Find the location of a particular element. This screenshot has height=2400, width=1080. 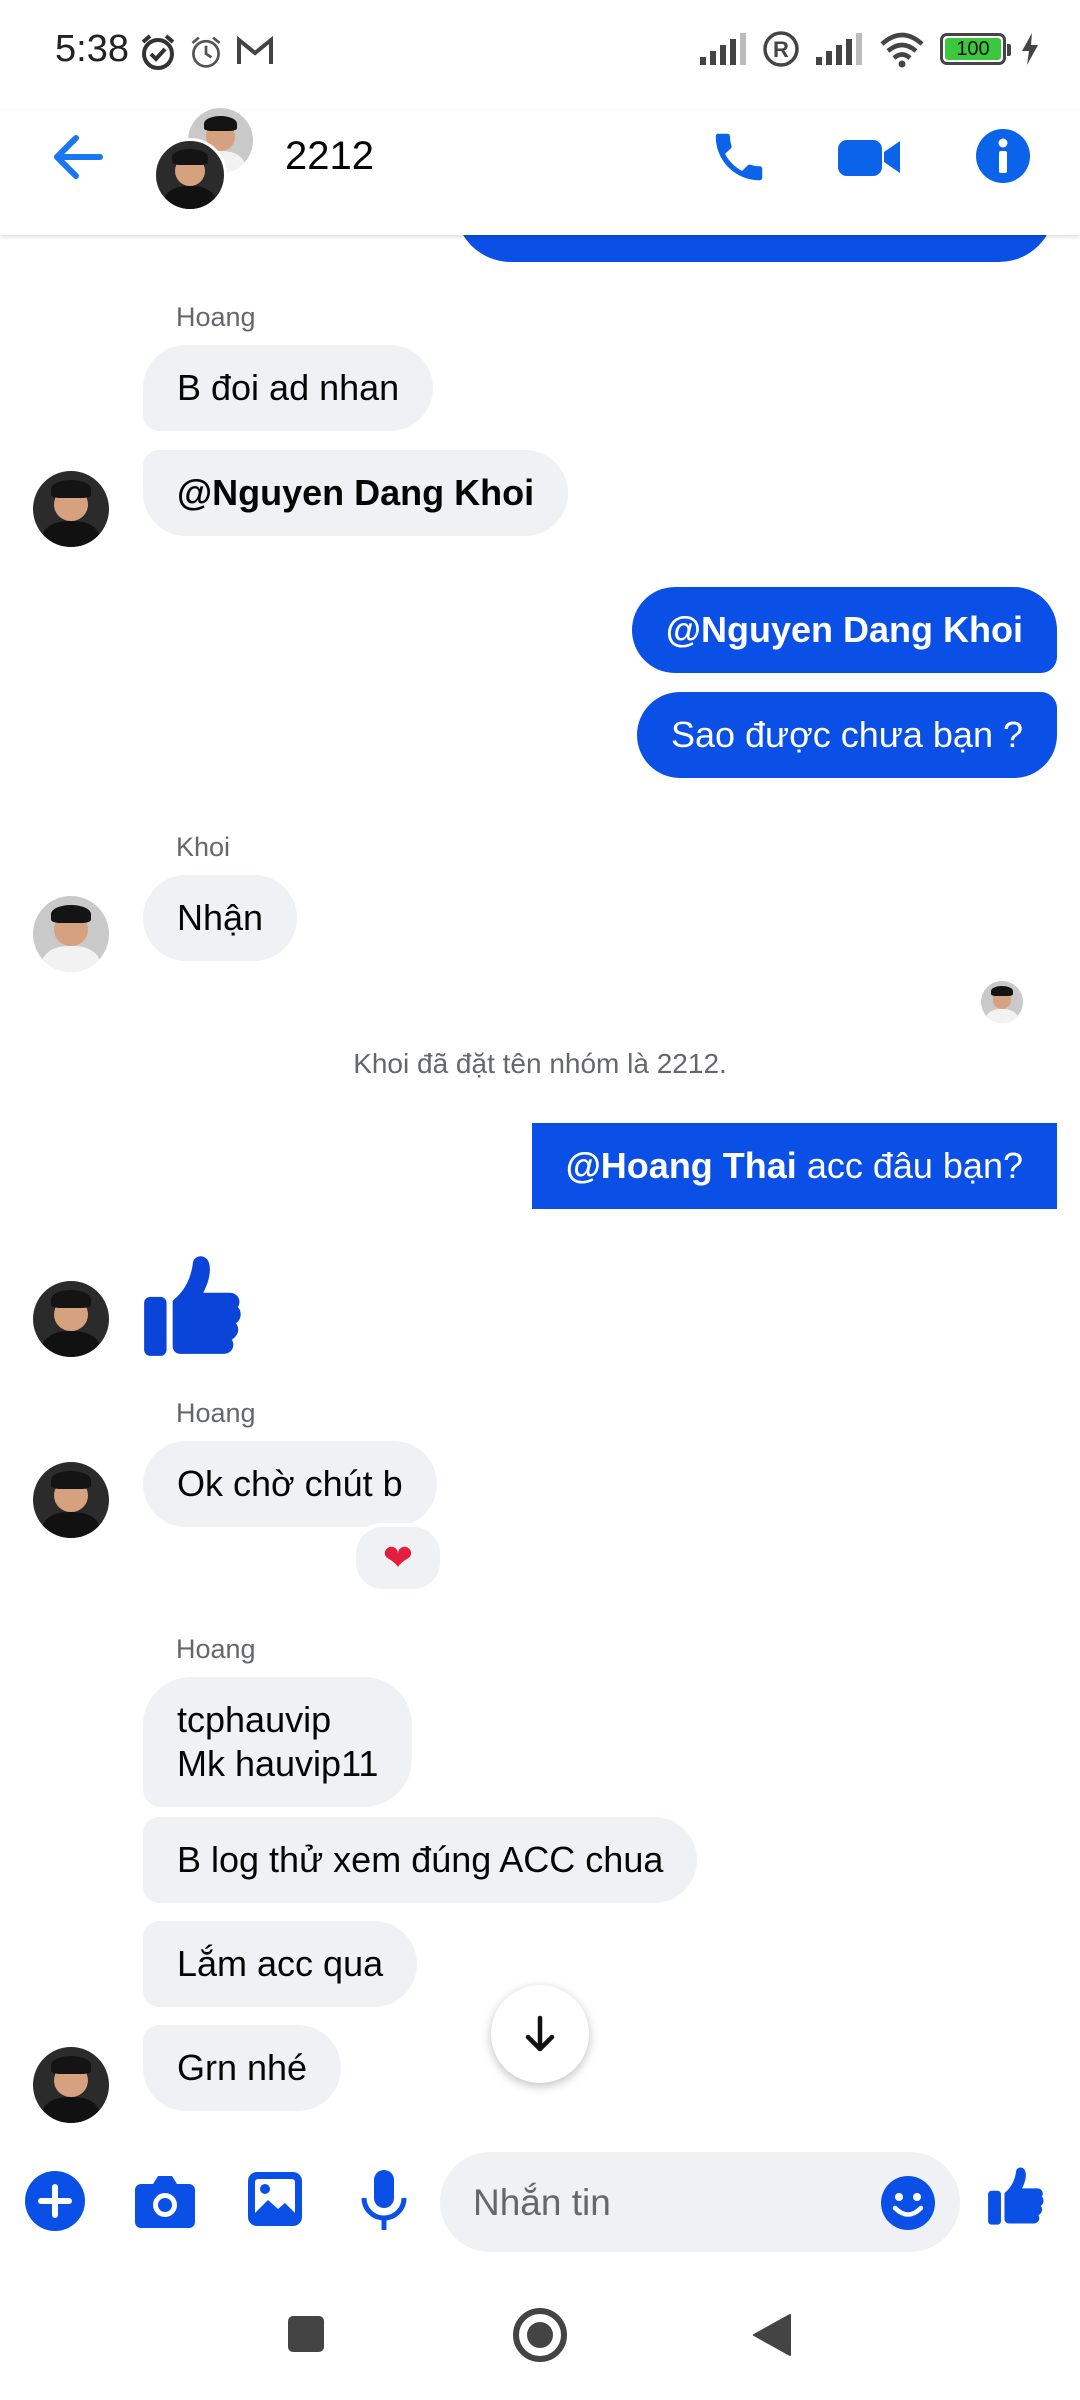

message-bubble-outgoing-mention: @Nguyen Dang Khoi is located at coordinates (844, 630).